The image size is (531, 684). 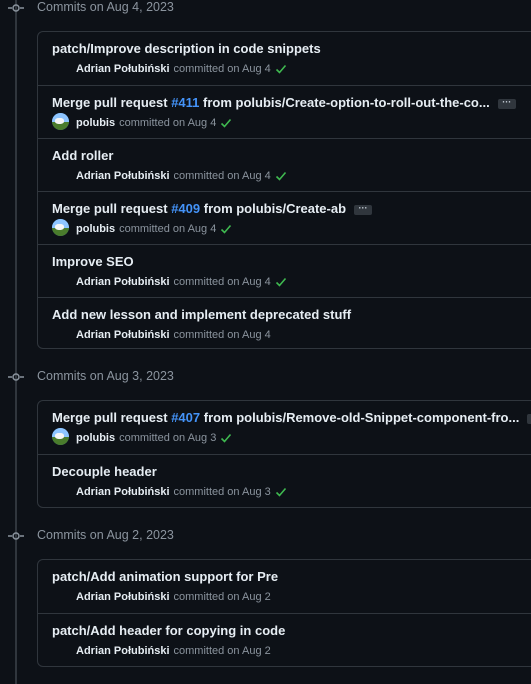 What do you see at coordinates (105, 535) in the screenshot?
I see `commit-group-date: Commits on Aug 2, 2023` at bounding box center [105, 535].